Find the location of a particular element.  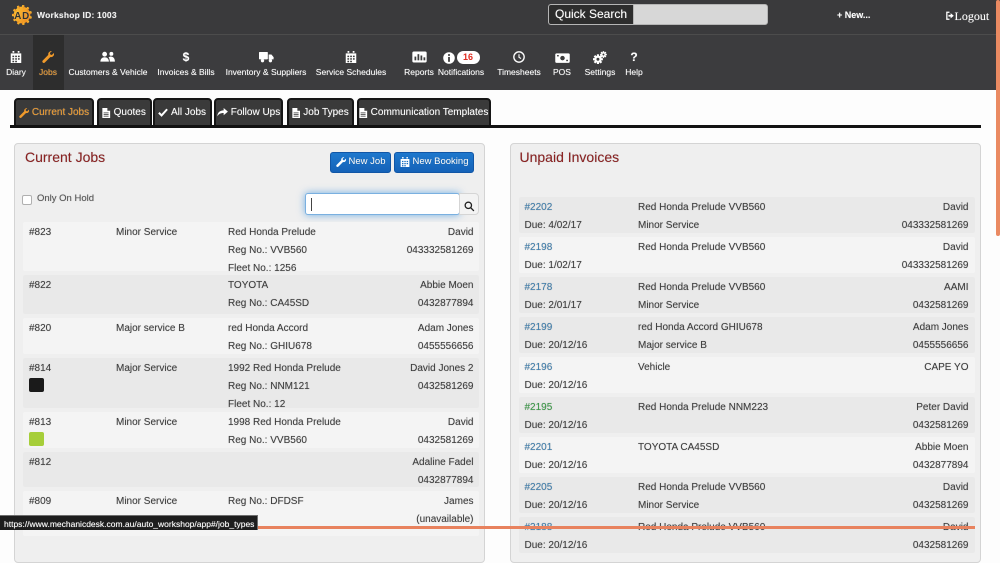

svg-text: A is located at coordinates (17, 16).